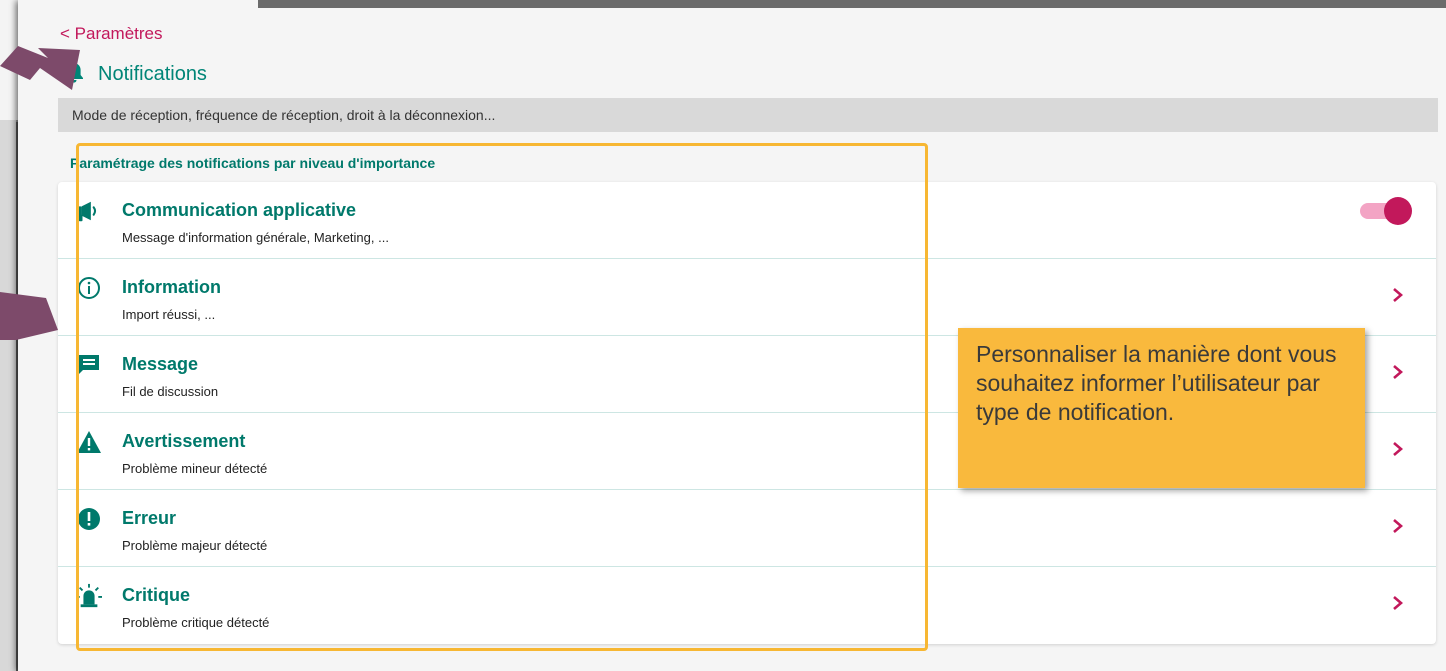  I want to click on row-title: Communication applicative, so click(239, 210).